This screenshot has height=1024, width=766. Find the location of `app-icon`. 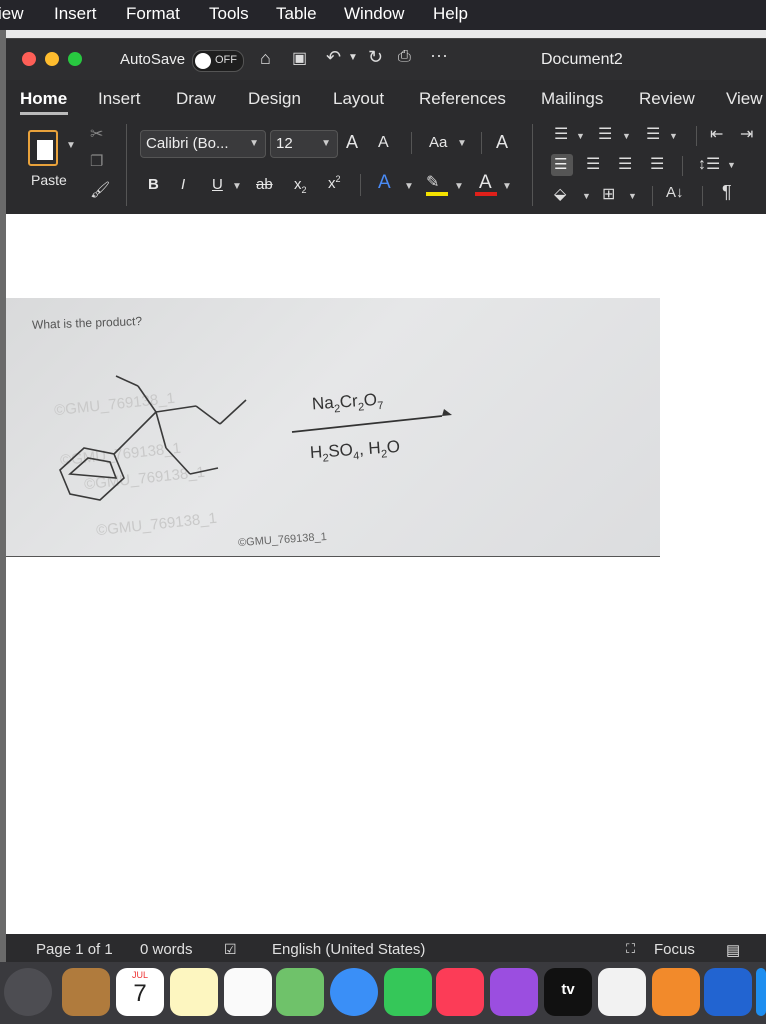

app-icon is located at coordinates (728, 992).